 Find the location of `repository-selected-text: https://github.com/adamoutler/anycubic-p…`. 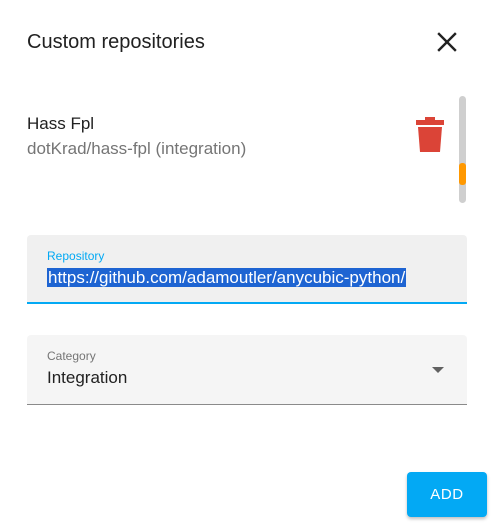

repository-selected-text: https://github.com/adamoutler/anycubic-p… is located at coordinates (227, 277).